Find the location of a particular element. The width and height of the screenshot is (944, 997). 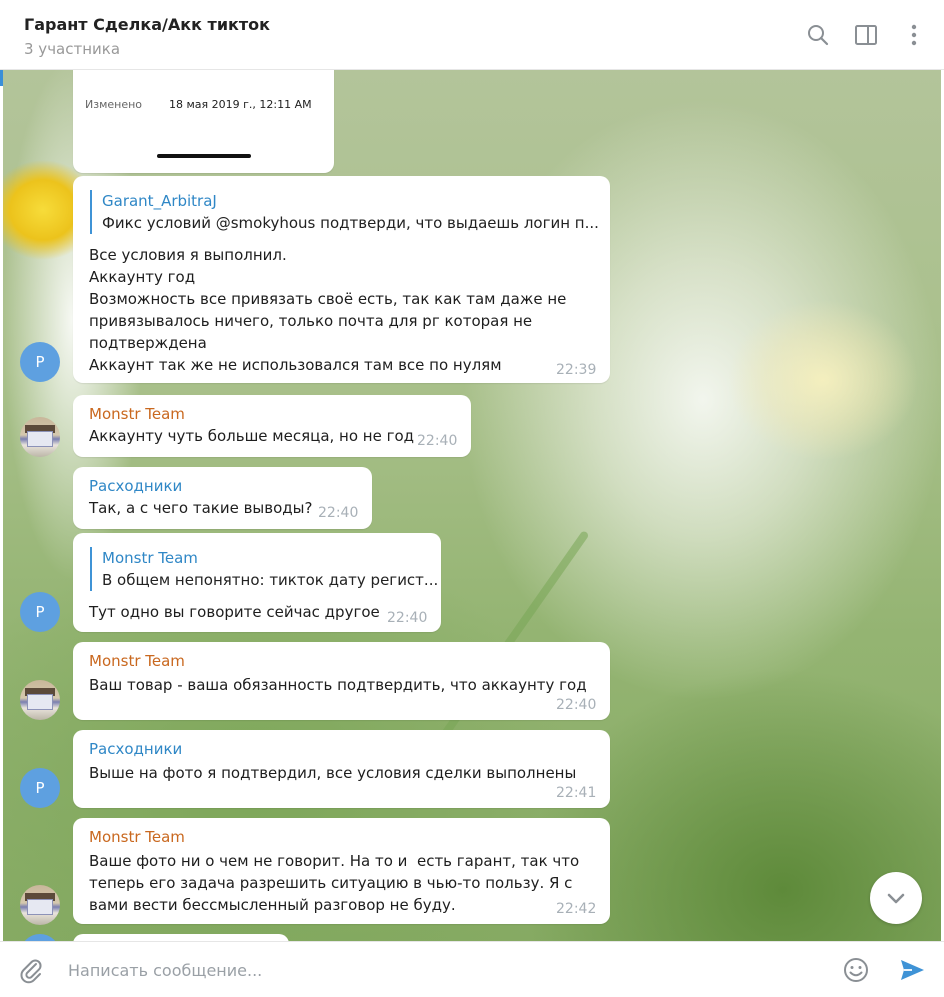

file-info-label: Изменено is located at coordinates (114, 104).